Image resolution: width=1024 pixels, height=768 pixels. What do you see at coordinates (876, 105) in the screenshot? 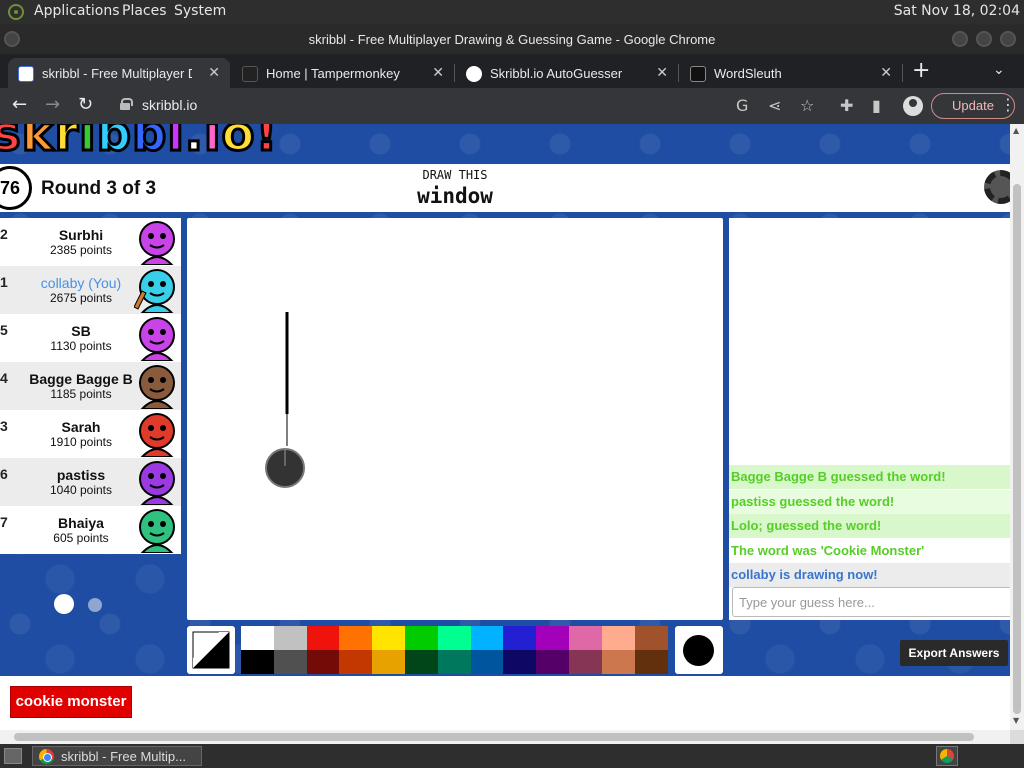
I see `side-panel-icon: ▮` at bounding box center [876, 105].